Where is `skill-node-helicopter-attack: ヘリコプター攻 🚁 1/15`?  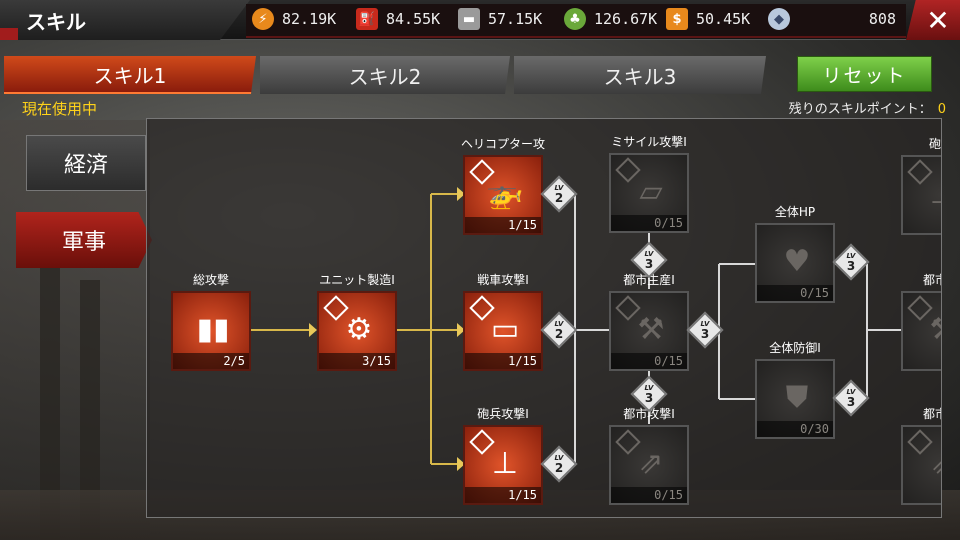 skill-node-helicopter-attack: ヘリコプター攻 🚁 1/15 is located at coordinates (503, 186).